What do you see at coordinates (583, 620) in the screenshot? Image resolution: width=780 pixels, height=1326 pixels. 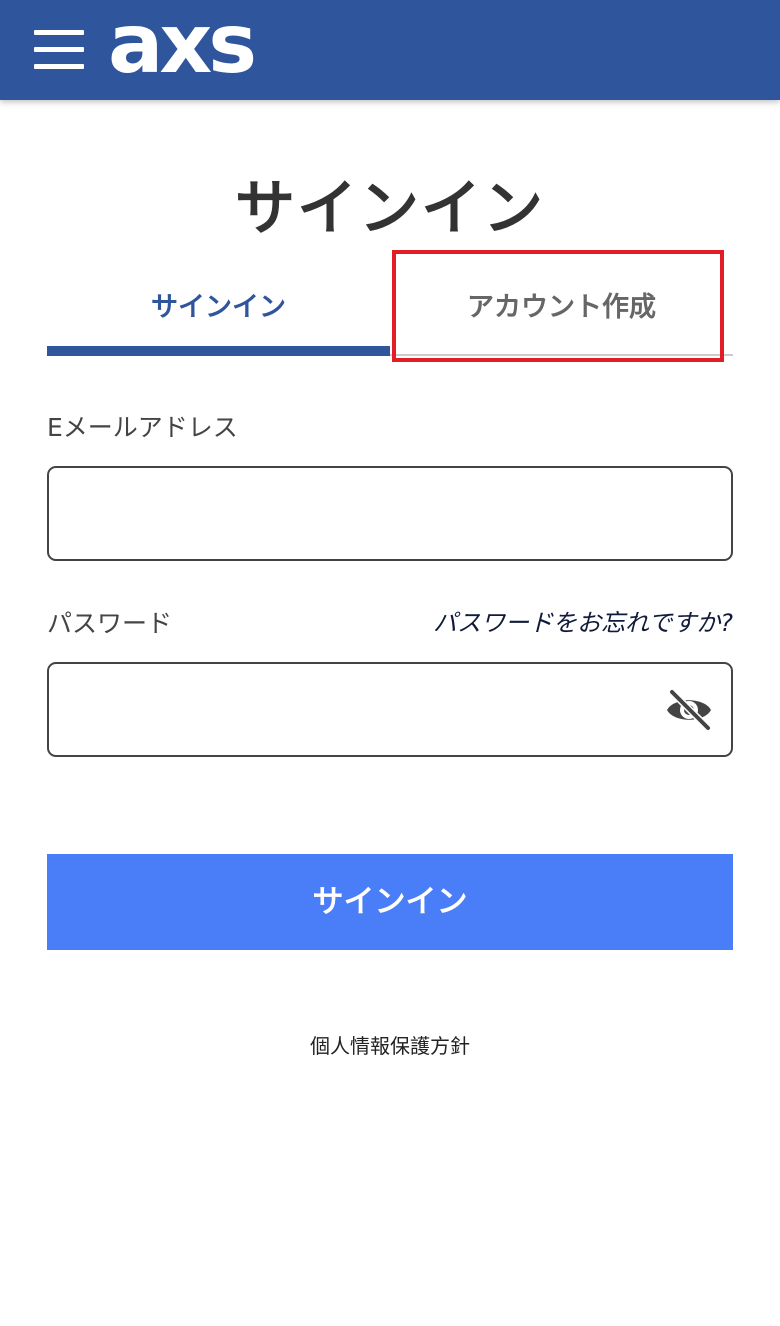 I see `forgot-password-link: パスワードをお忘れですか?` at bounding box center [583, 620].